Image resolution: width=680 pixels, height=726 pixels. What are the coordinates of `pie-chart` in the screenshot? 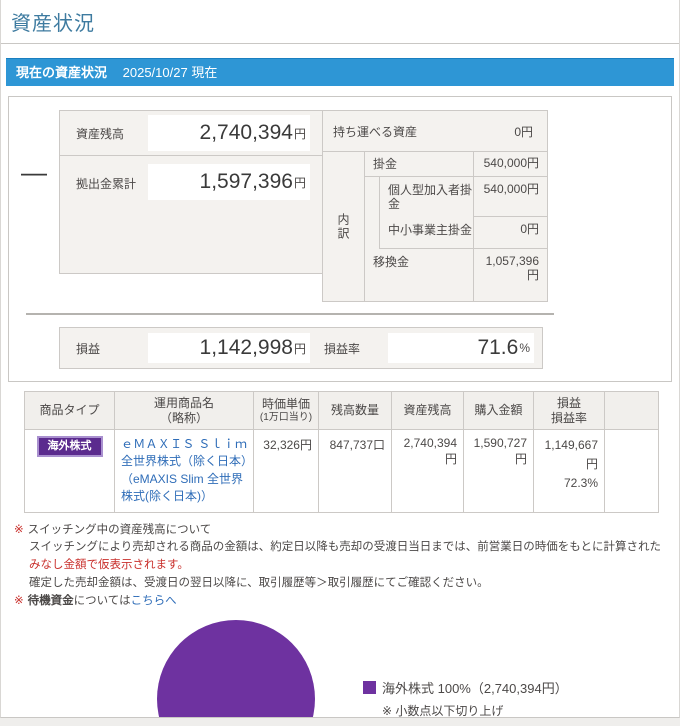 It's located at (236, 667).